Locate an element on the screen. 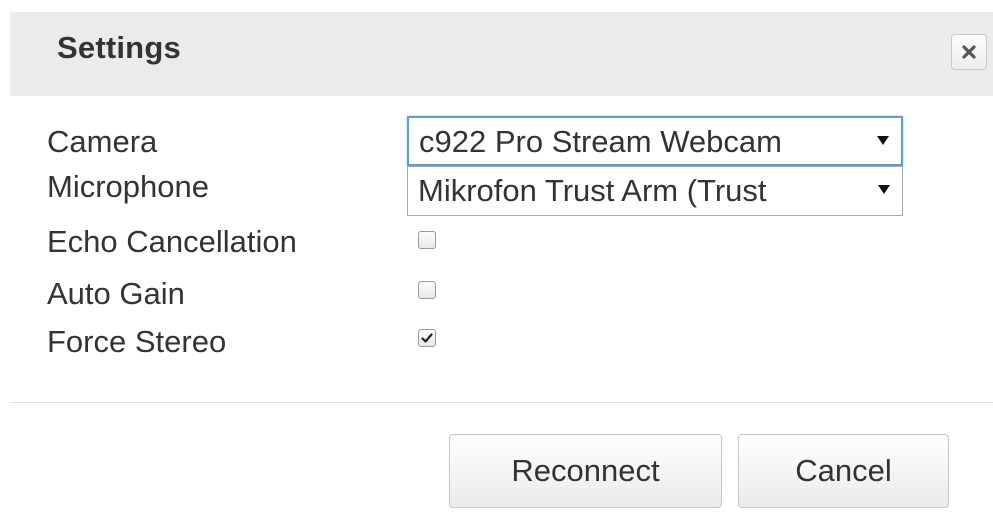 The width and height of the screenshot is (993, 513). microphone-select: Mikrofon Trust Arm (Trust is located at coordinates (655, 191).